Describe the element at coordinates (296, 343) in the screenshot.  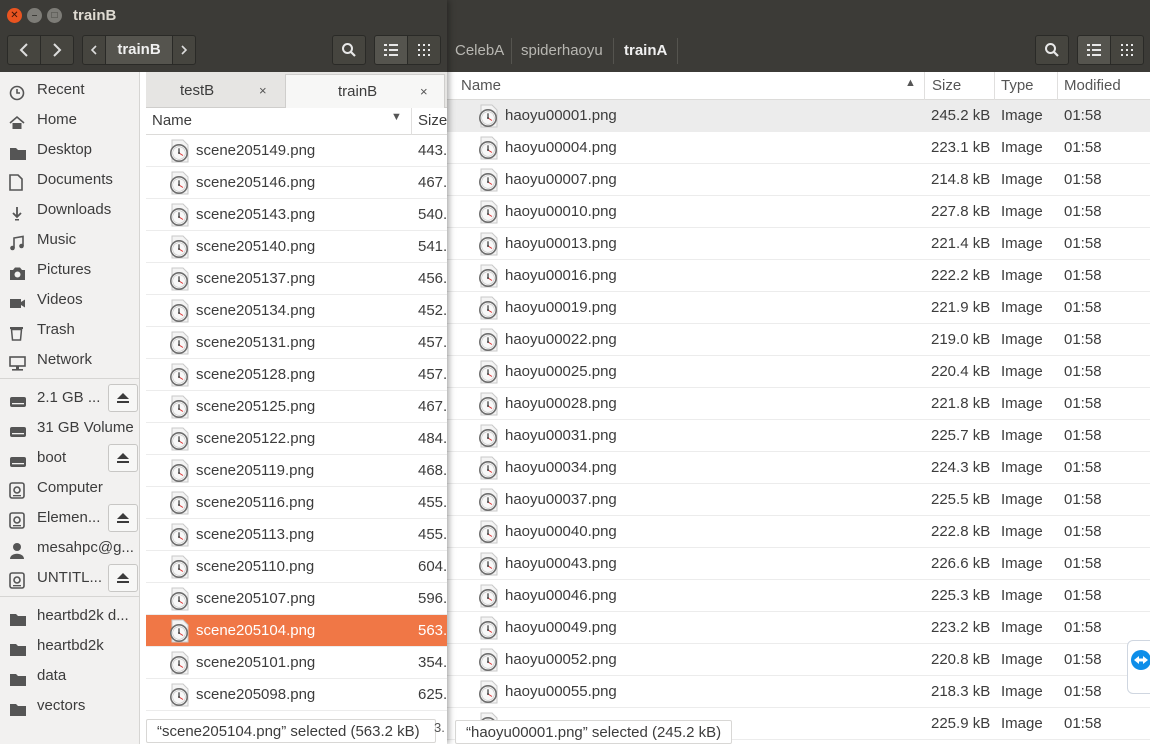
I see `file-row: scene205131.png 457.` at that location.